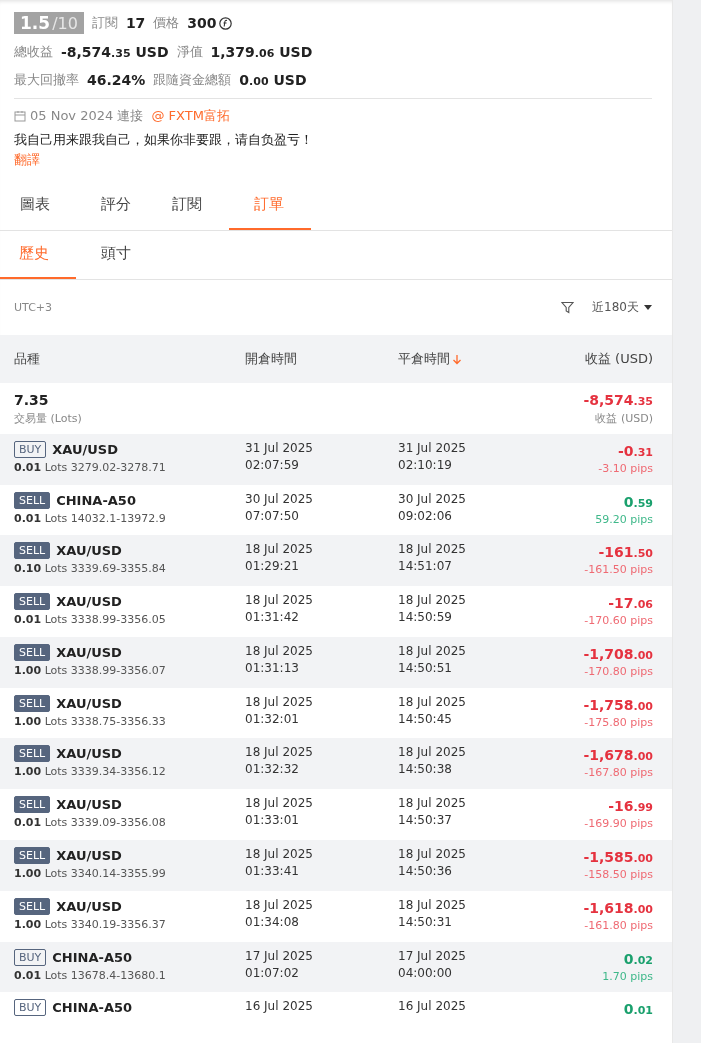 This screenshot has width=701, height=1043. Describe the element at coordinates (638, 958) in the screenshot. I see `profit-amount: 0.02` at that location.